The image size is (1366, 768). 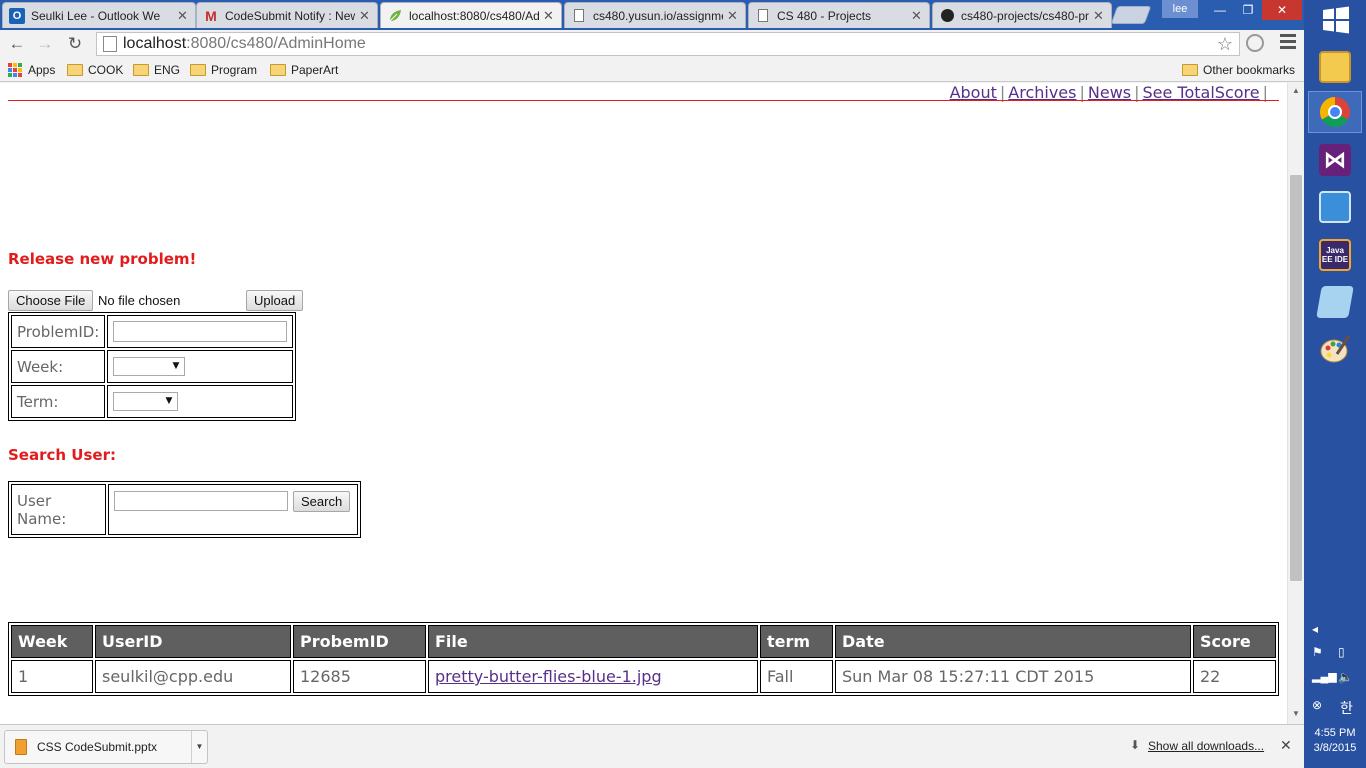 What do you see at coordinates (1255, 43) in the screenshot?
I see `extension-icon` at bounding box center [1255, 43].